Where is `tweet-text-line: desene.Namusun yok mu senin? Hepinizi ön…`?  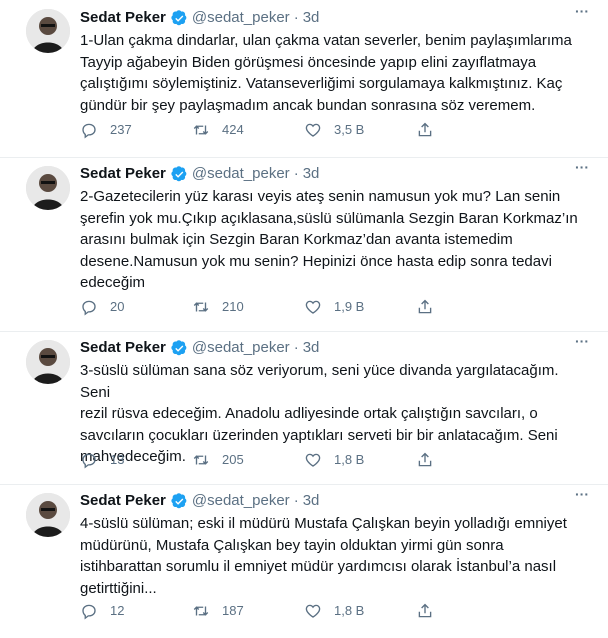
tweet-text-line: desene.Namusun yok mu senin? Hepinizi ön… is located at coordinates (316, 261).